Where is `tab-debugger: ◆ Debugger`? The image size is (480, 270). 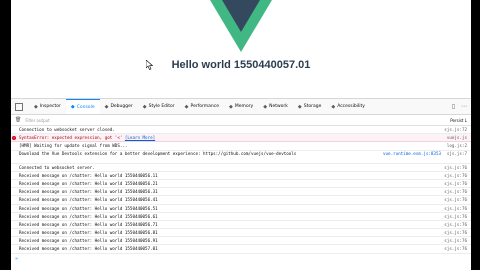
tab-debugger: ◆ Debugger is located at coordinates (119, 106).